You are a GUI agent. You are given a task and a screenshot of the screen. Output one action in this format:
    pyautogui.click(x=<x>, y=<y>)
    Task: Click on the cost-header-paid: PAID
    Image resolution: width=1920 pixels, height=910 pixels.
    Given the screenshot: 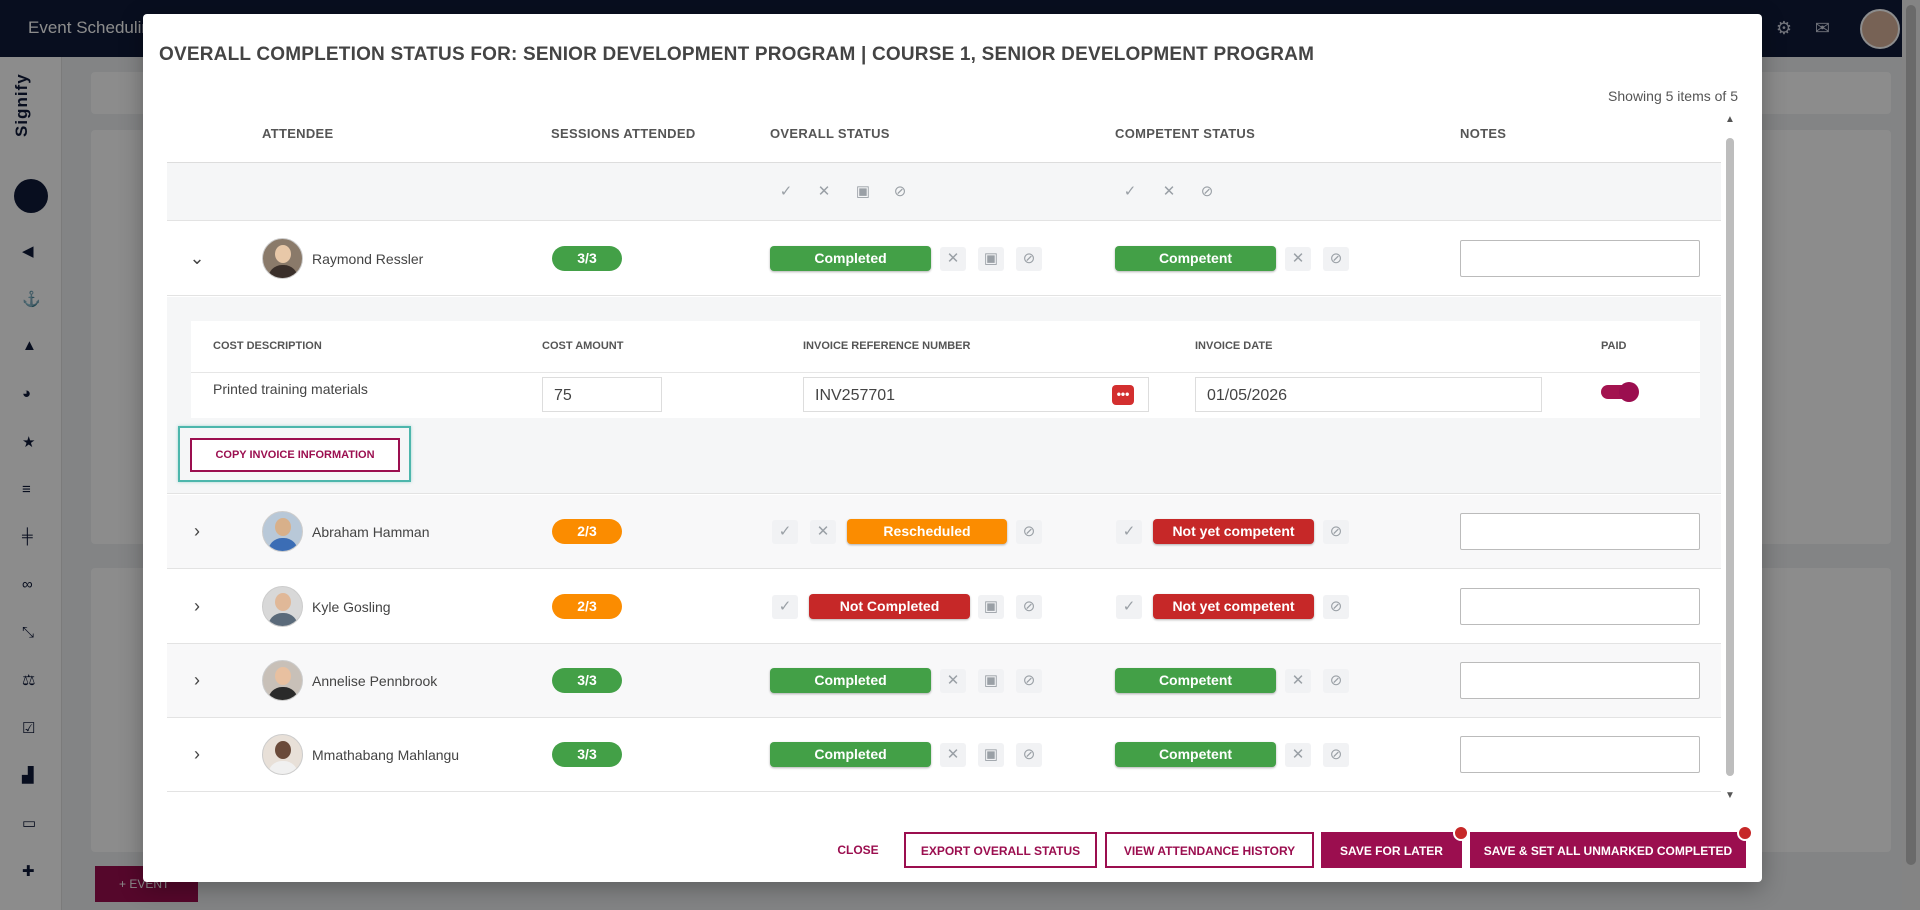 What is the action you would take?
    pyautogui.click(x=1614, y=346)
    